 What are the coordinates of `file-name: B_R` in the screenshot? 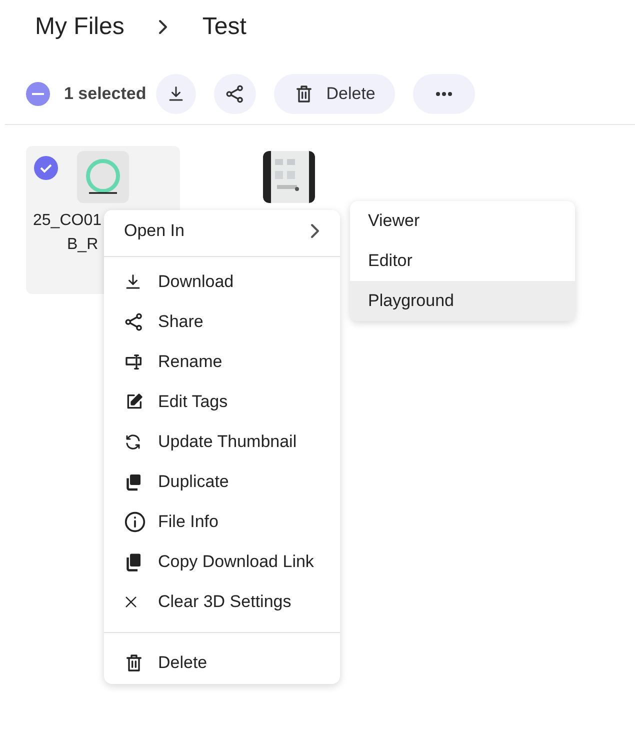 It's located at (82, 245).